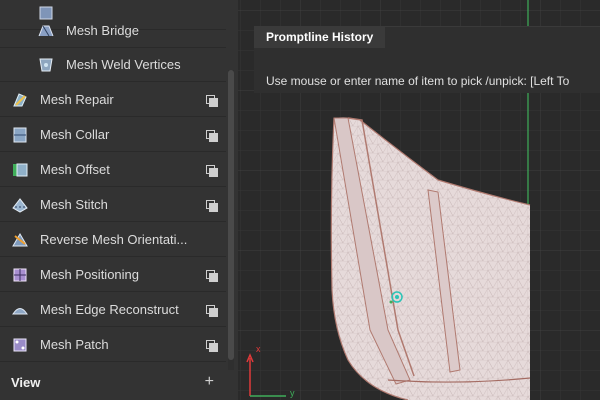  What do you see at coordinates (20, 345) in the screenshot?
I see `mesh-patch-icon` at bounding box center [20, 345].